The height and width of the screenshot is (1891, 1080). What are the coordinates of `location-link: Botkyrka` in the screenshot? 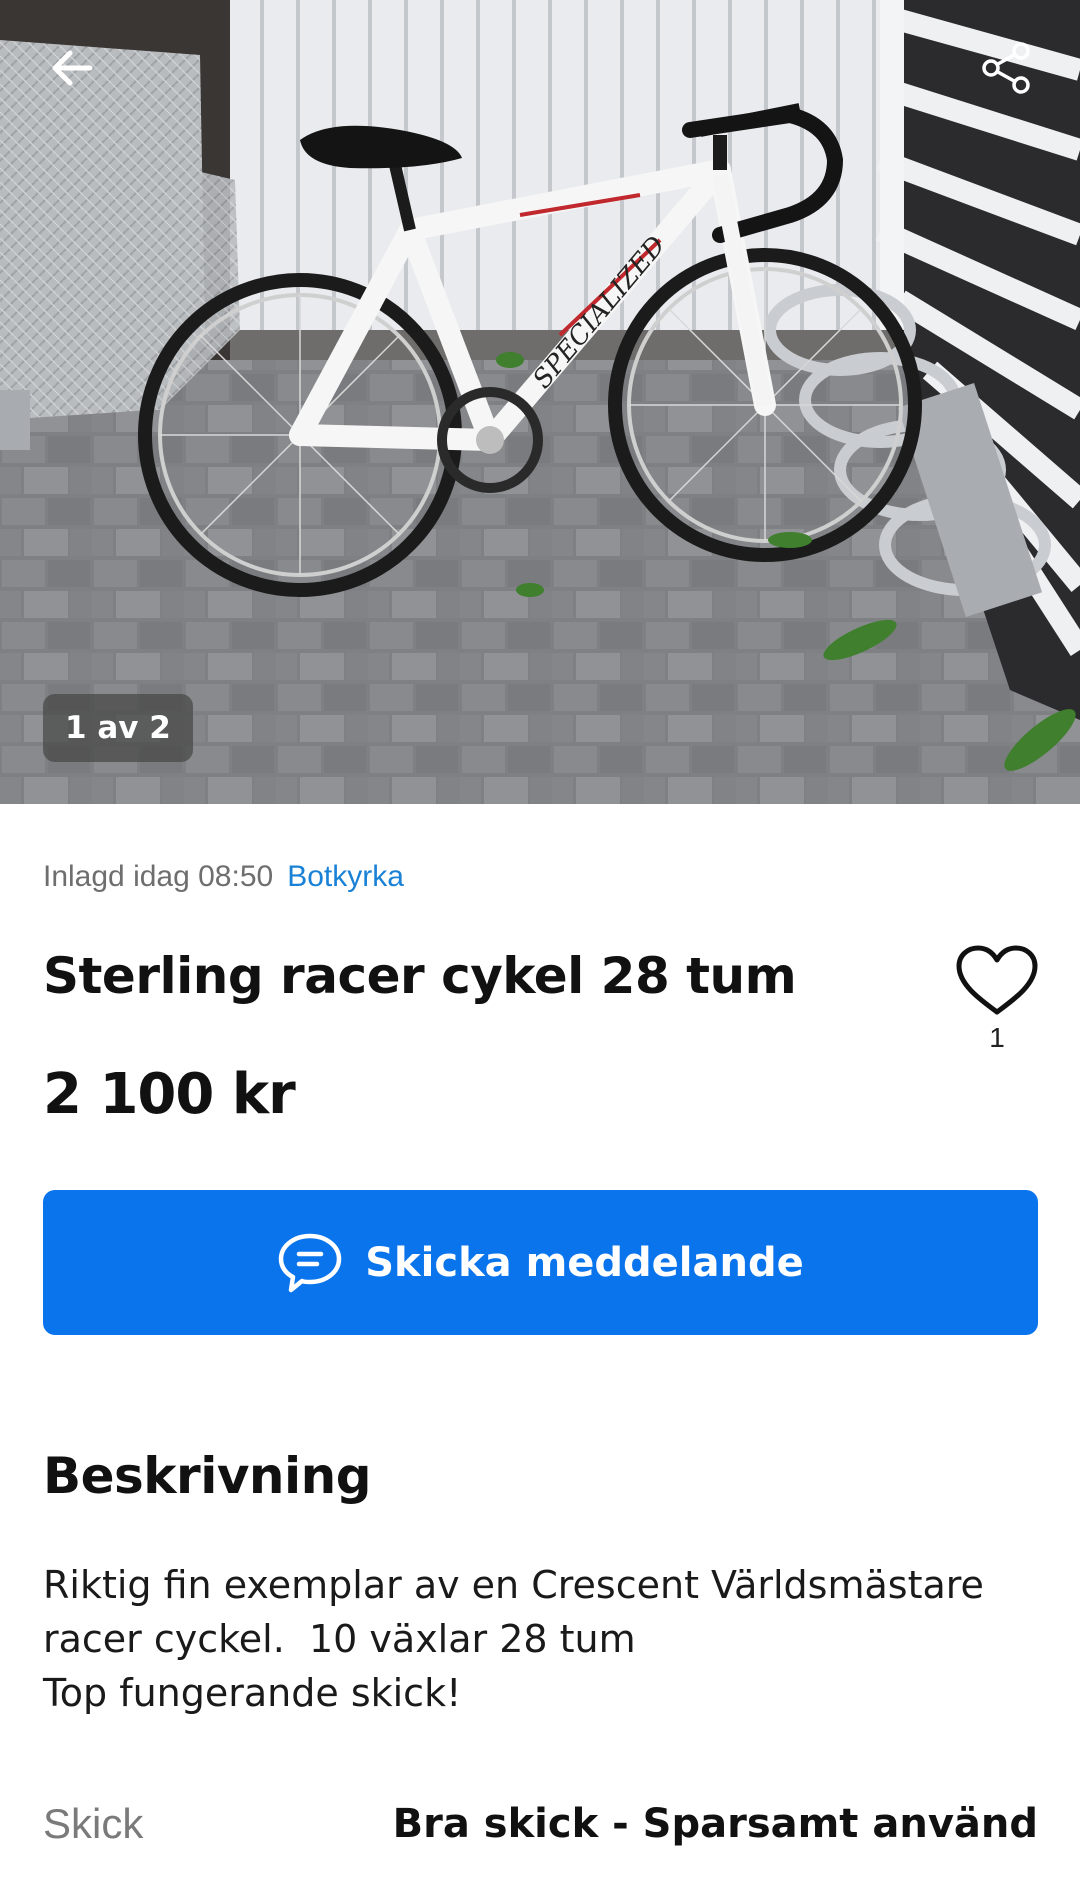 It's located at (345, 876).